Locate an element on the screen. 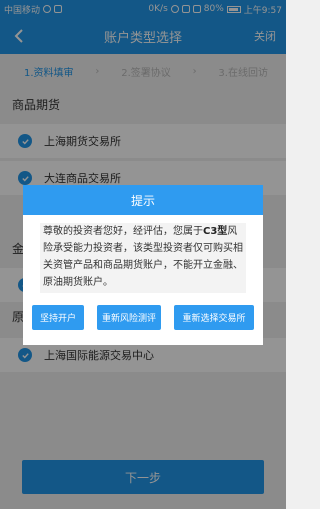  dialog-title: 提示 is located at coordinates (143, 200).